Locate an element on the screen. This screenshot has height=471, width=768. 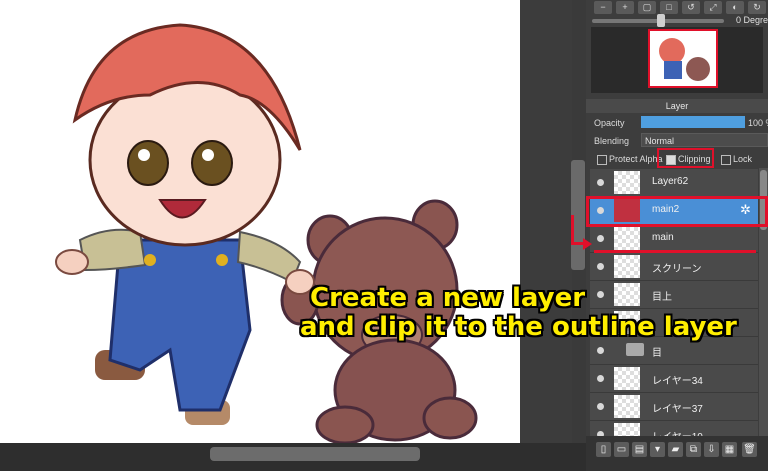
navigator-thumbnail is located at coordinates (684, 59).